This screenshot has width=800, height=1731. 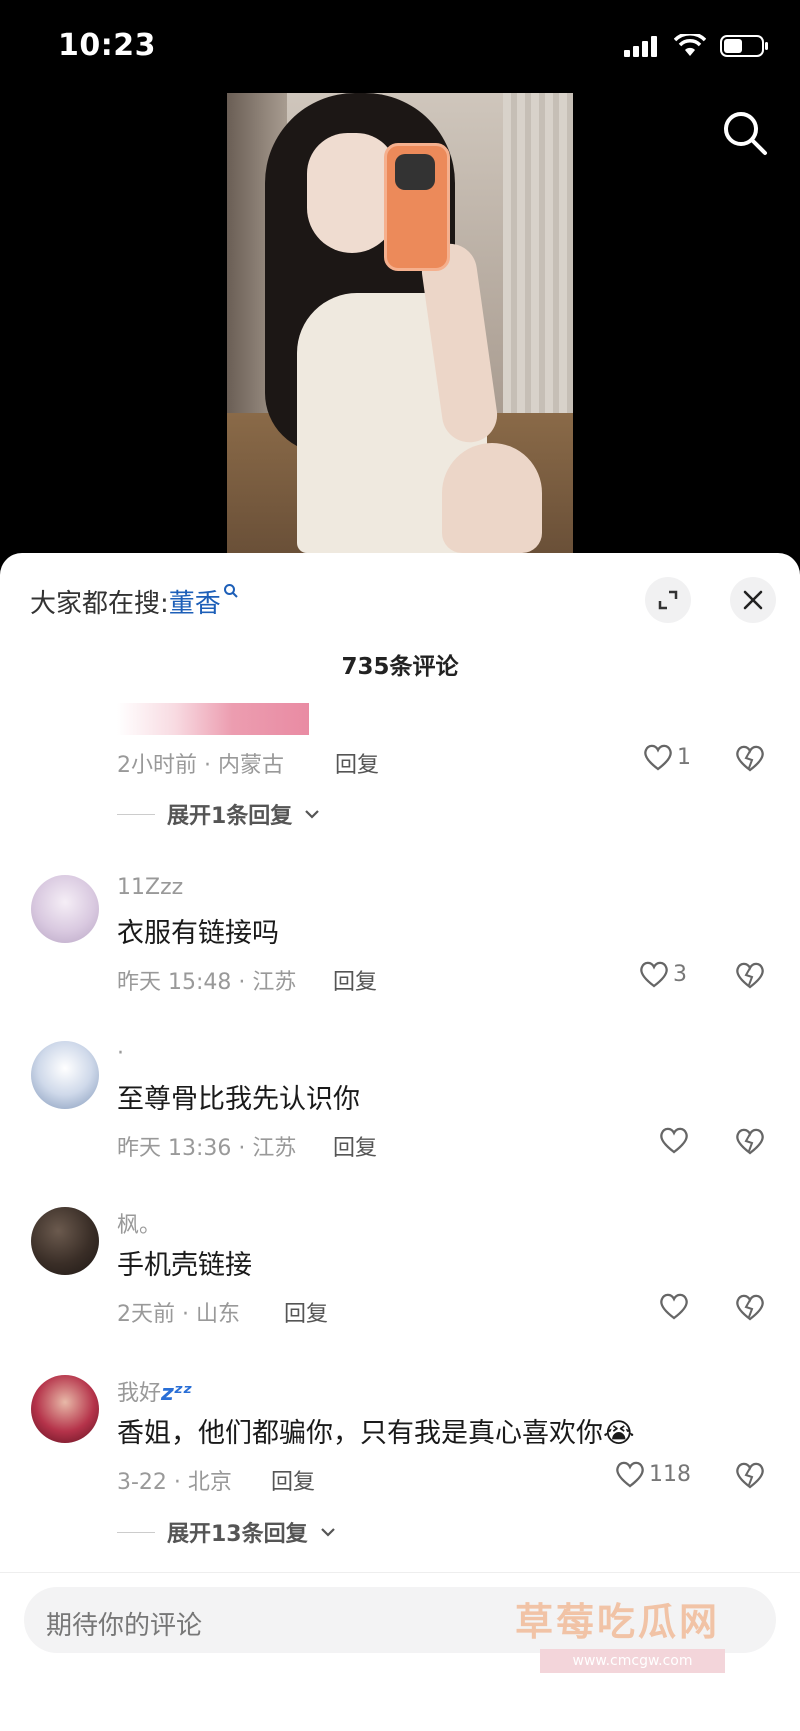 I want to click on expand-icon, so click(x=668, y=600).